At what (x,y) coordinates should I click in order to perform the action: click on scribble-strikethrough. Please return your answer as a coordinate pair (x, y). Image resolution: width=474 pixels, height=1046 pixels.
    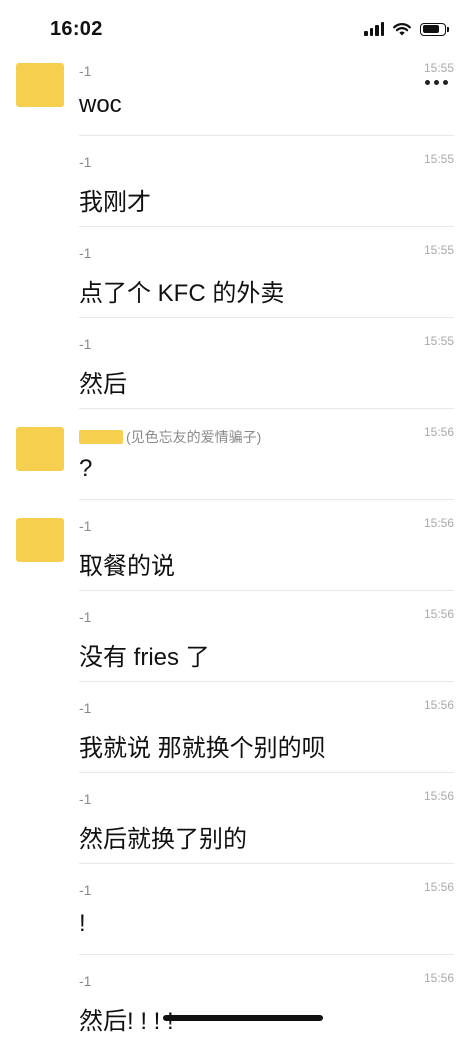
    Looking at the image, I should click on (243, 1018).